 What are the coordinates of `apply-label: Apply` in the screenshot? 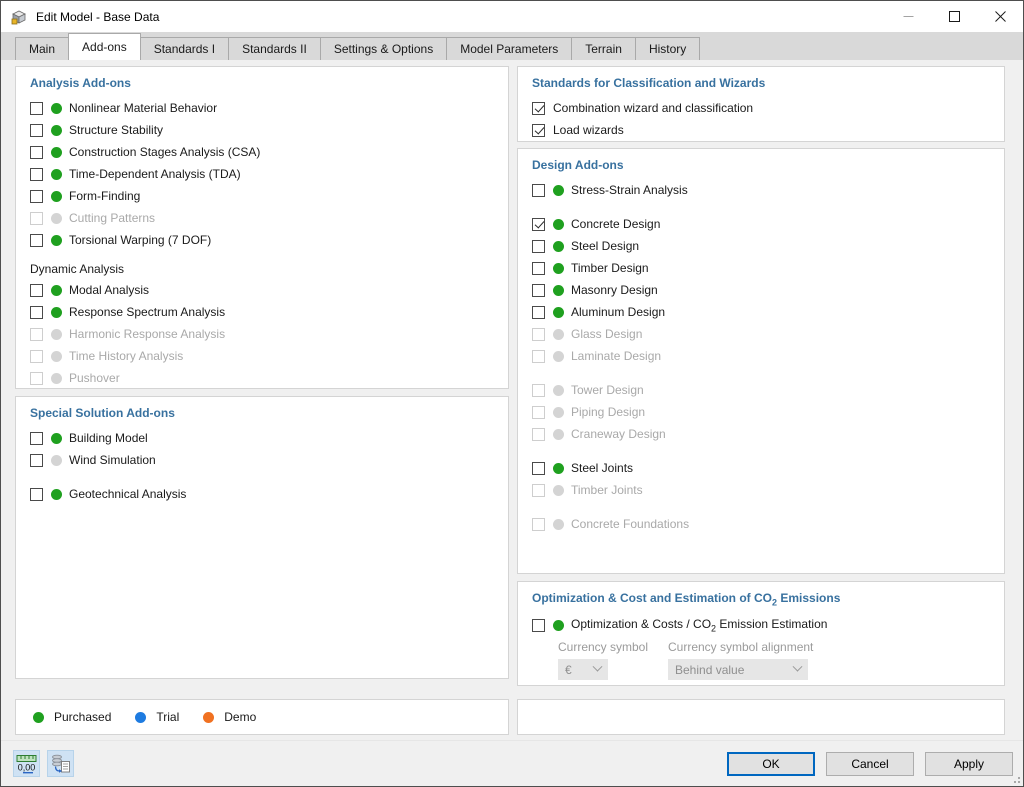 It's located at (969, 763).